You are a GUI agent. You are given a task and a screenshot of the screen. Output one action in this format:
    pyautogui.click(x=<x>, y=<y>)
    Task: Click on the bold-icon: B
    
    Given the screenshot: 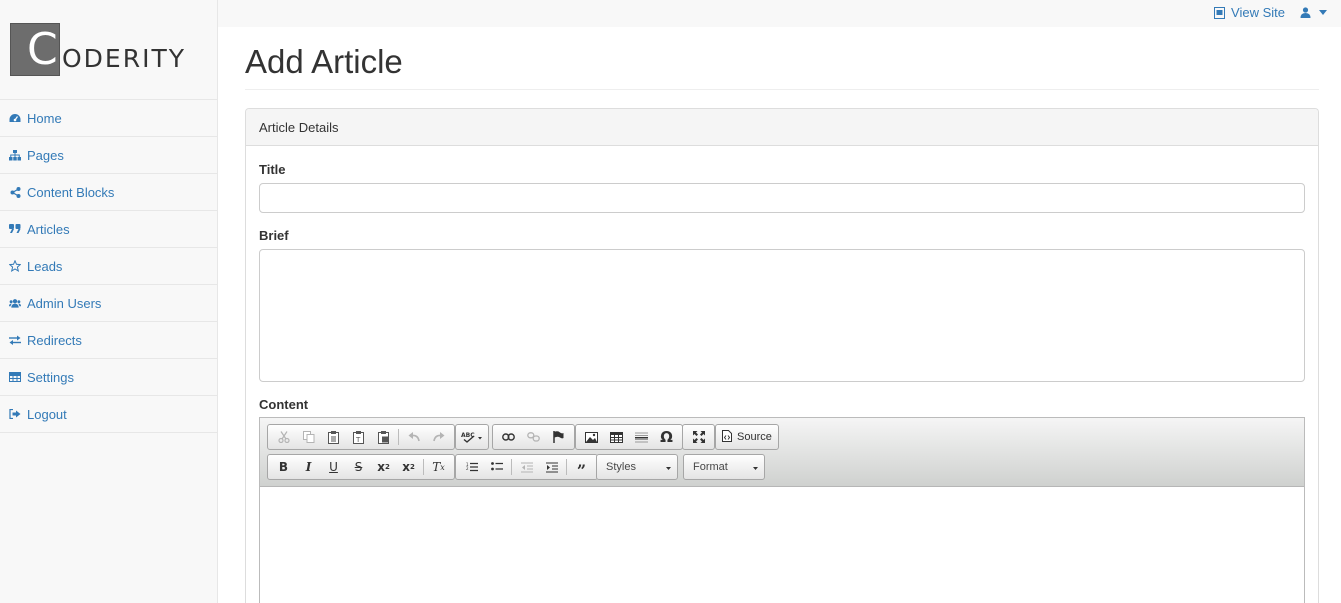 What is the action you would take?
    pyautogui.click(x=283, y=467)
    